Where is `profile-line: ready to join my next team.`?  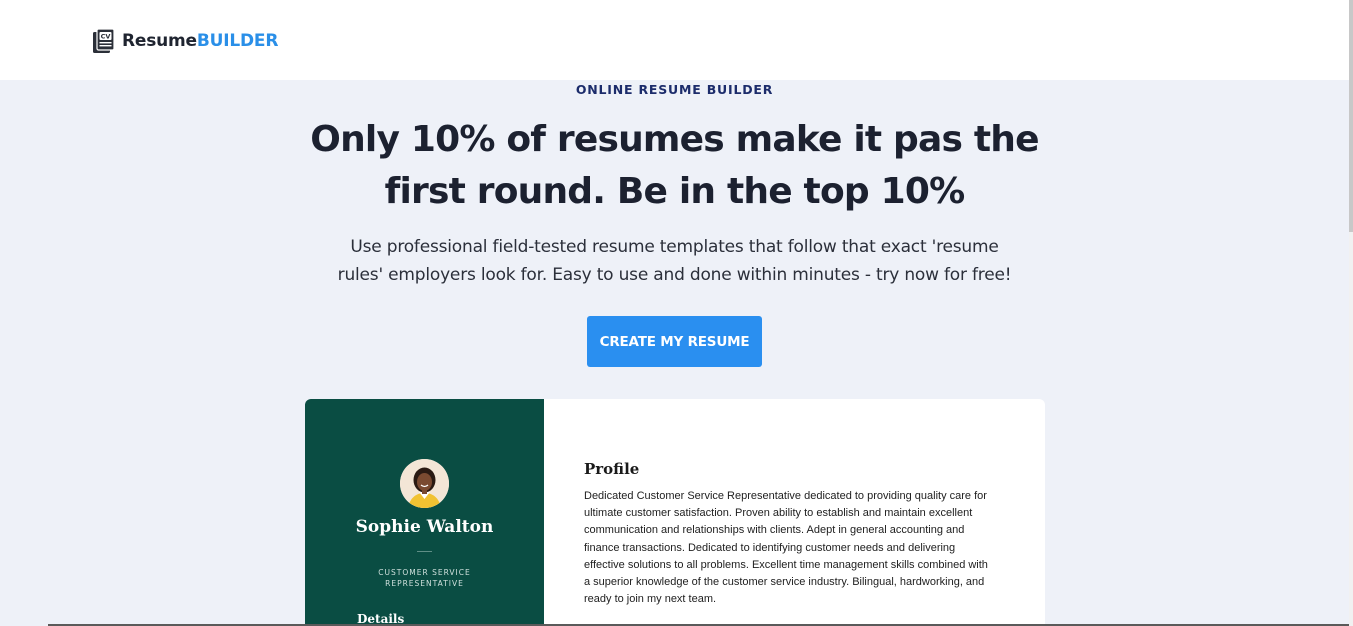 profile-line: ready to join my next team. is located at coordinates (650, 599).